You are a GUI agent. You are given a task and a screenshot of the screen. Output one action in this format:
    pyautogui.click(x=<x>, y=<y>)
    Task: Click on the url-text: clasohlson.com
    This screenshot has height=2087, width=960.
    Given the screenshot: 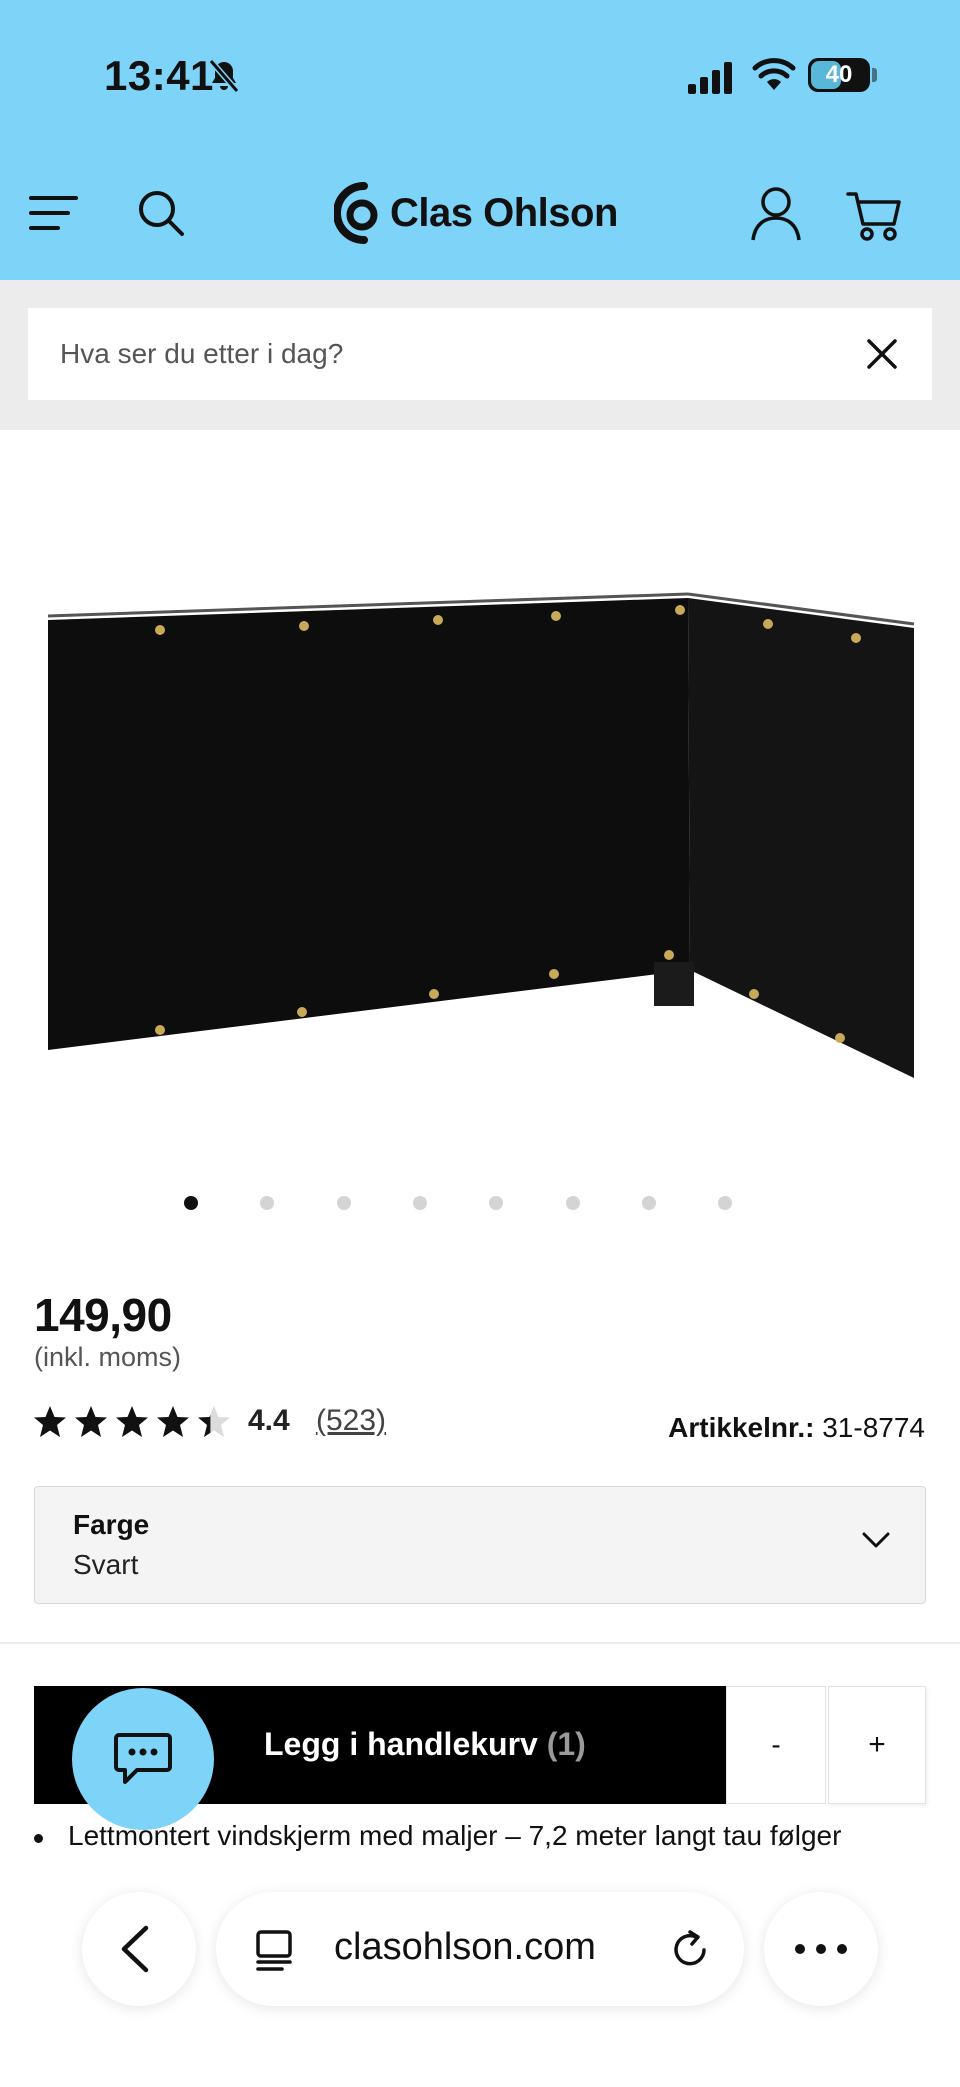 What is the action you would take?
    pyautogui.click(x=465, y=1947)
    